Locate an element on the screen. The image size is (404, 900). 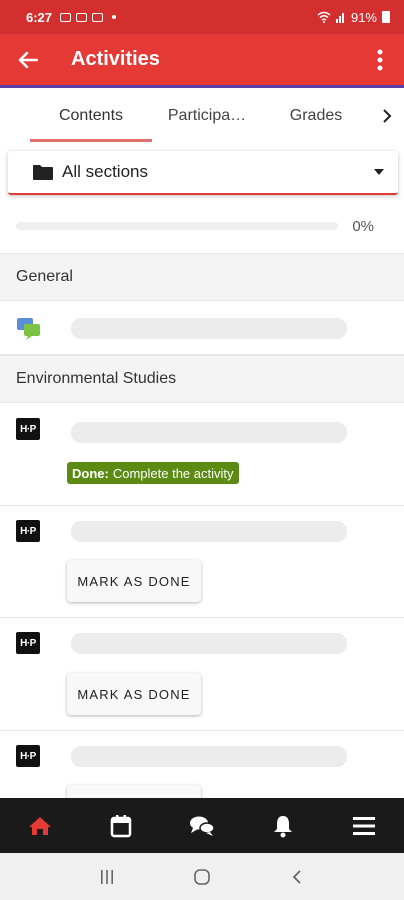
progress-percent: 0% is located at coordinates (363, 226).